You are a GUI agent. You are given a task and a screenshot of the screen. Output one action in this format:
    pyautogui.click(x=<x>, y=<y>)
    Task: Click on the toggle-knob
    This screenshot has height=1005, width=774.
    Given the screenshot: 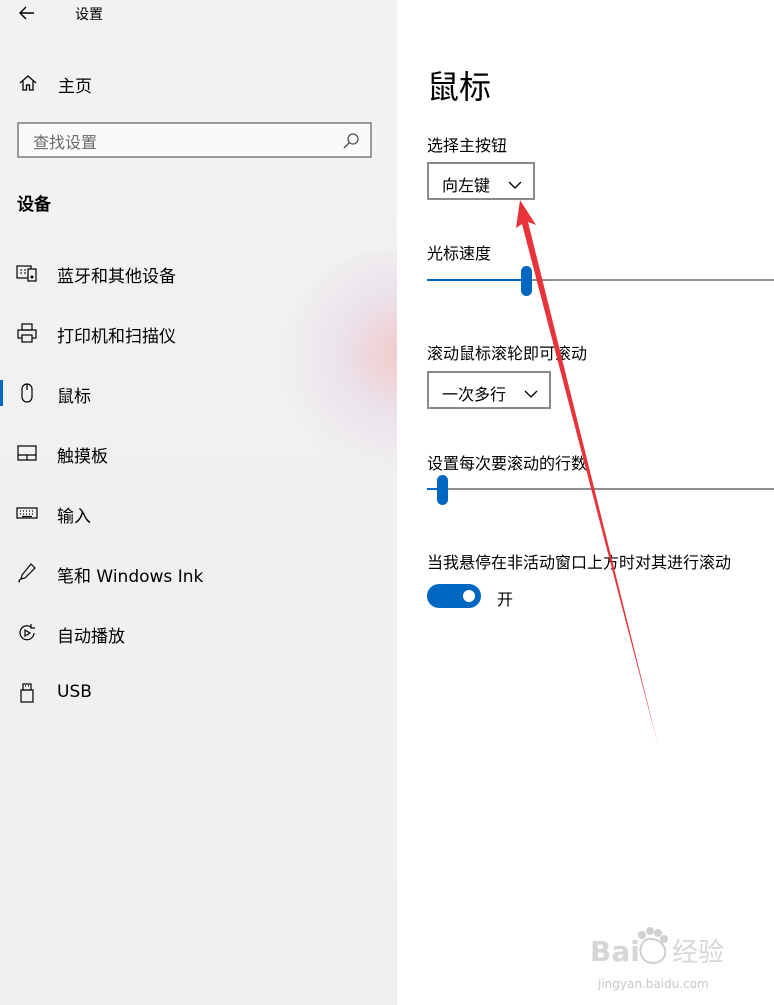 What is the action you would take?
    pyautogui.click(x=469, y=596)
    